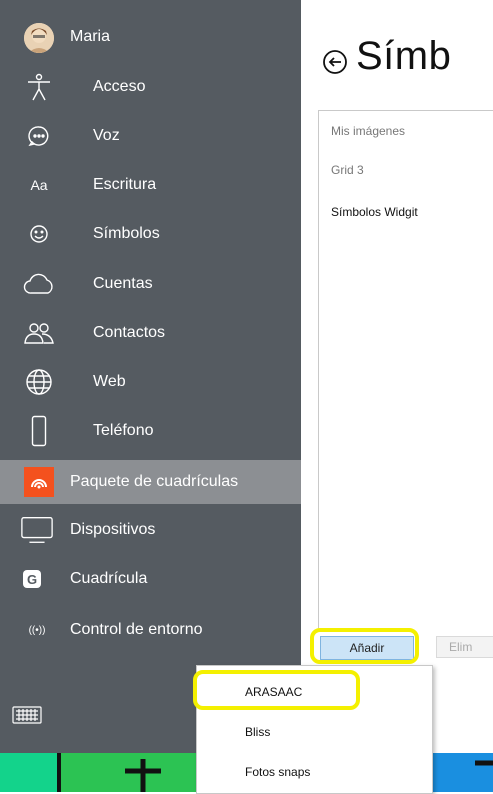 The width and height of the screenshot is (493, 794). Describe the element at coordinates (129, 332) in the screenshot. I see `sidebar-item-label: Contactos` at that location.